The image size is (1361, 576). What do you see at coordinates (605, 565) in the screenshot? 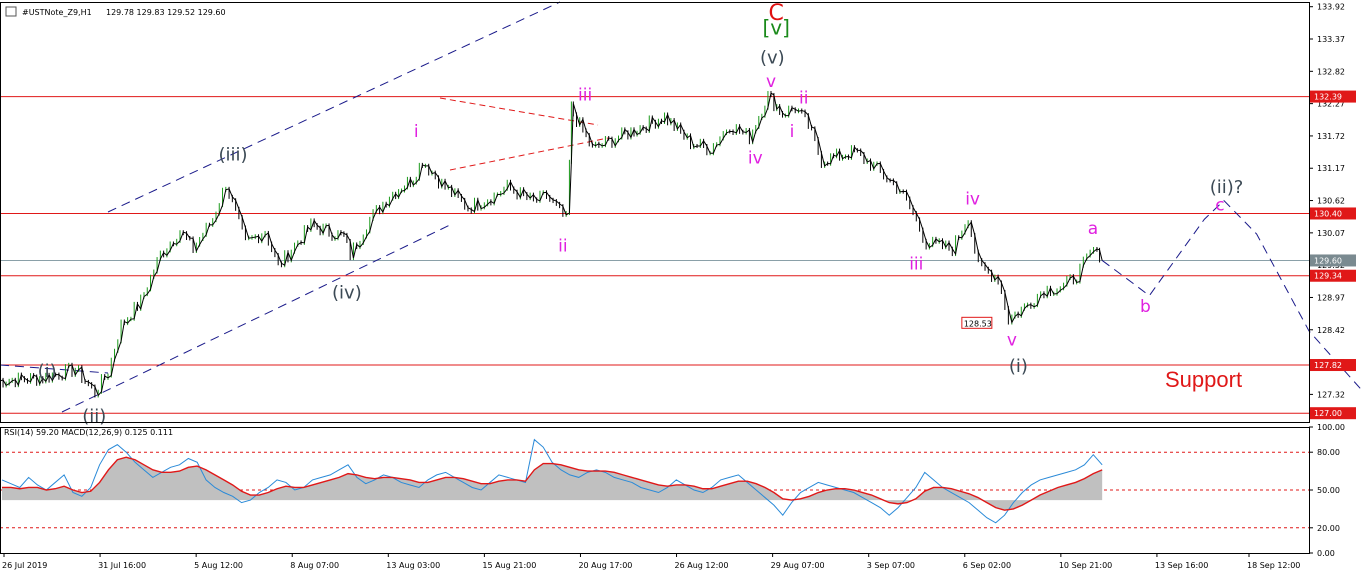
I see `time-tick-label: 20 Aug 17:00` at bounding box center [605, 565].